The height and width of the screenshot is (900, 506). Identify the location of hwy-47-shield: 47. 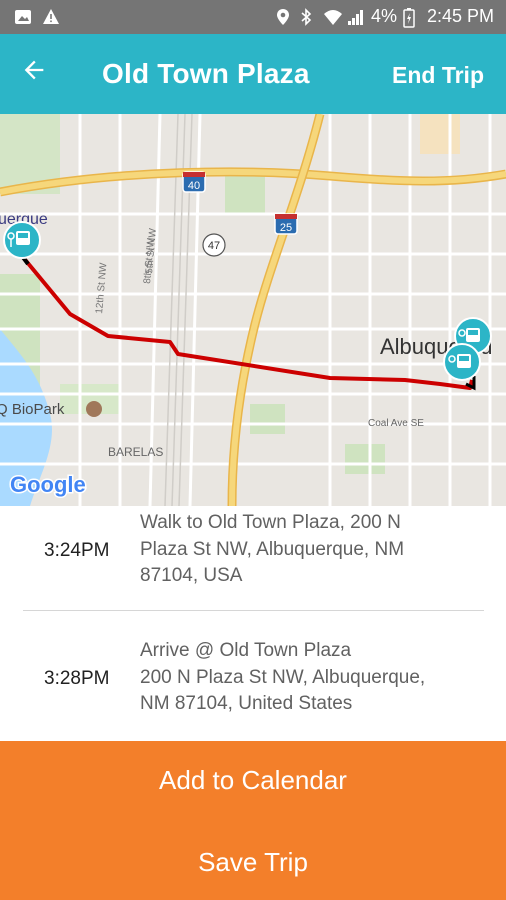
(214, 245).